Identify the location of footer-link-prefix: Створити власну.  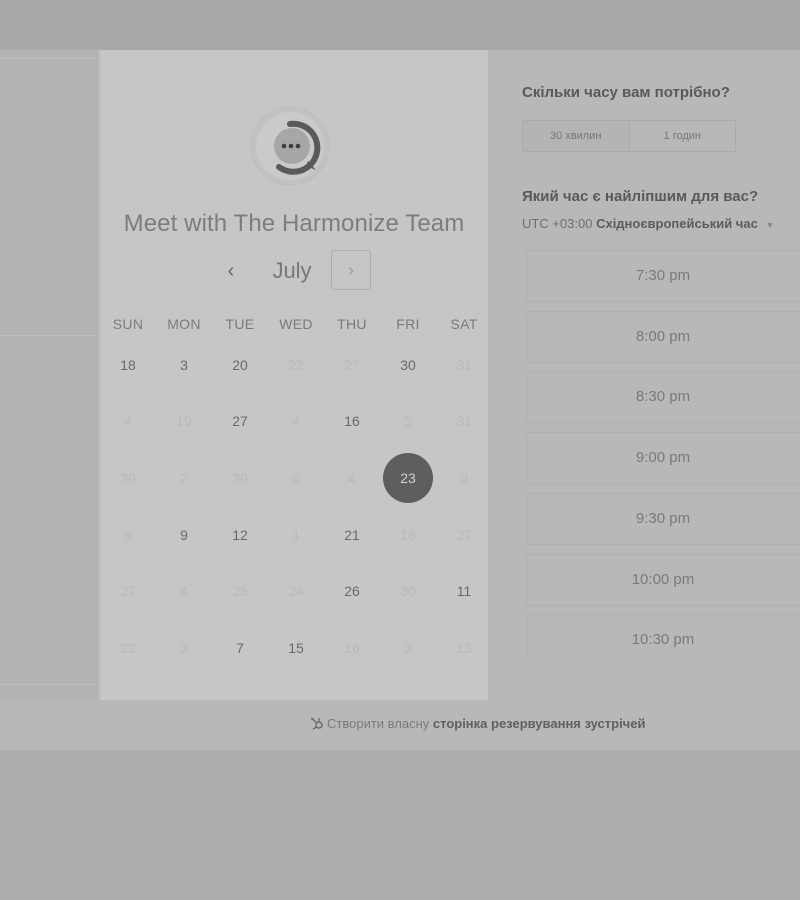
(378, 723).